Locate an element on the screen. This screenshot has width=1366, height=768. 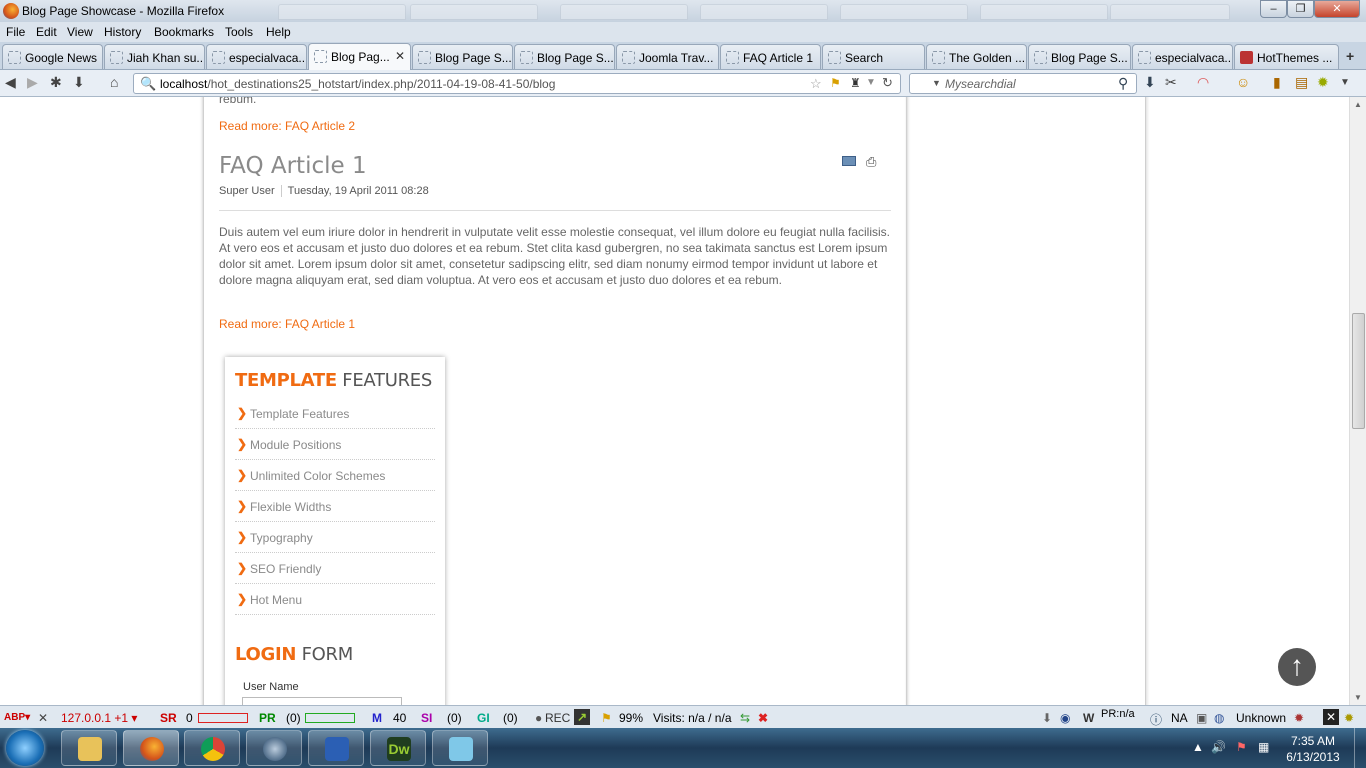
home-icon: ⌂ is located at coordinates (114, 82).